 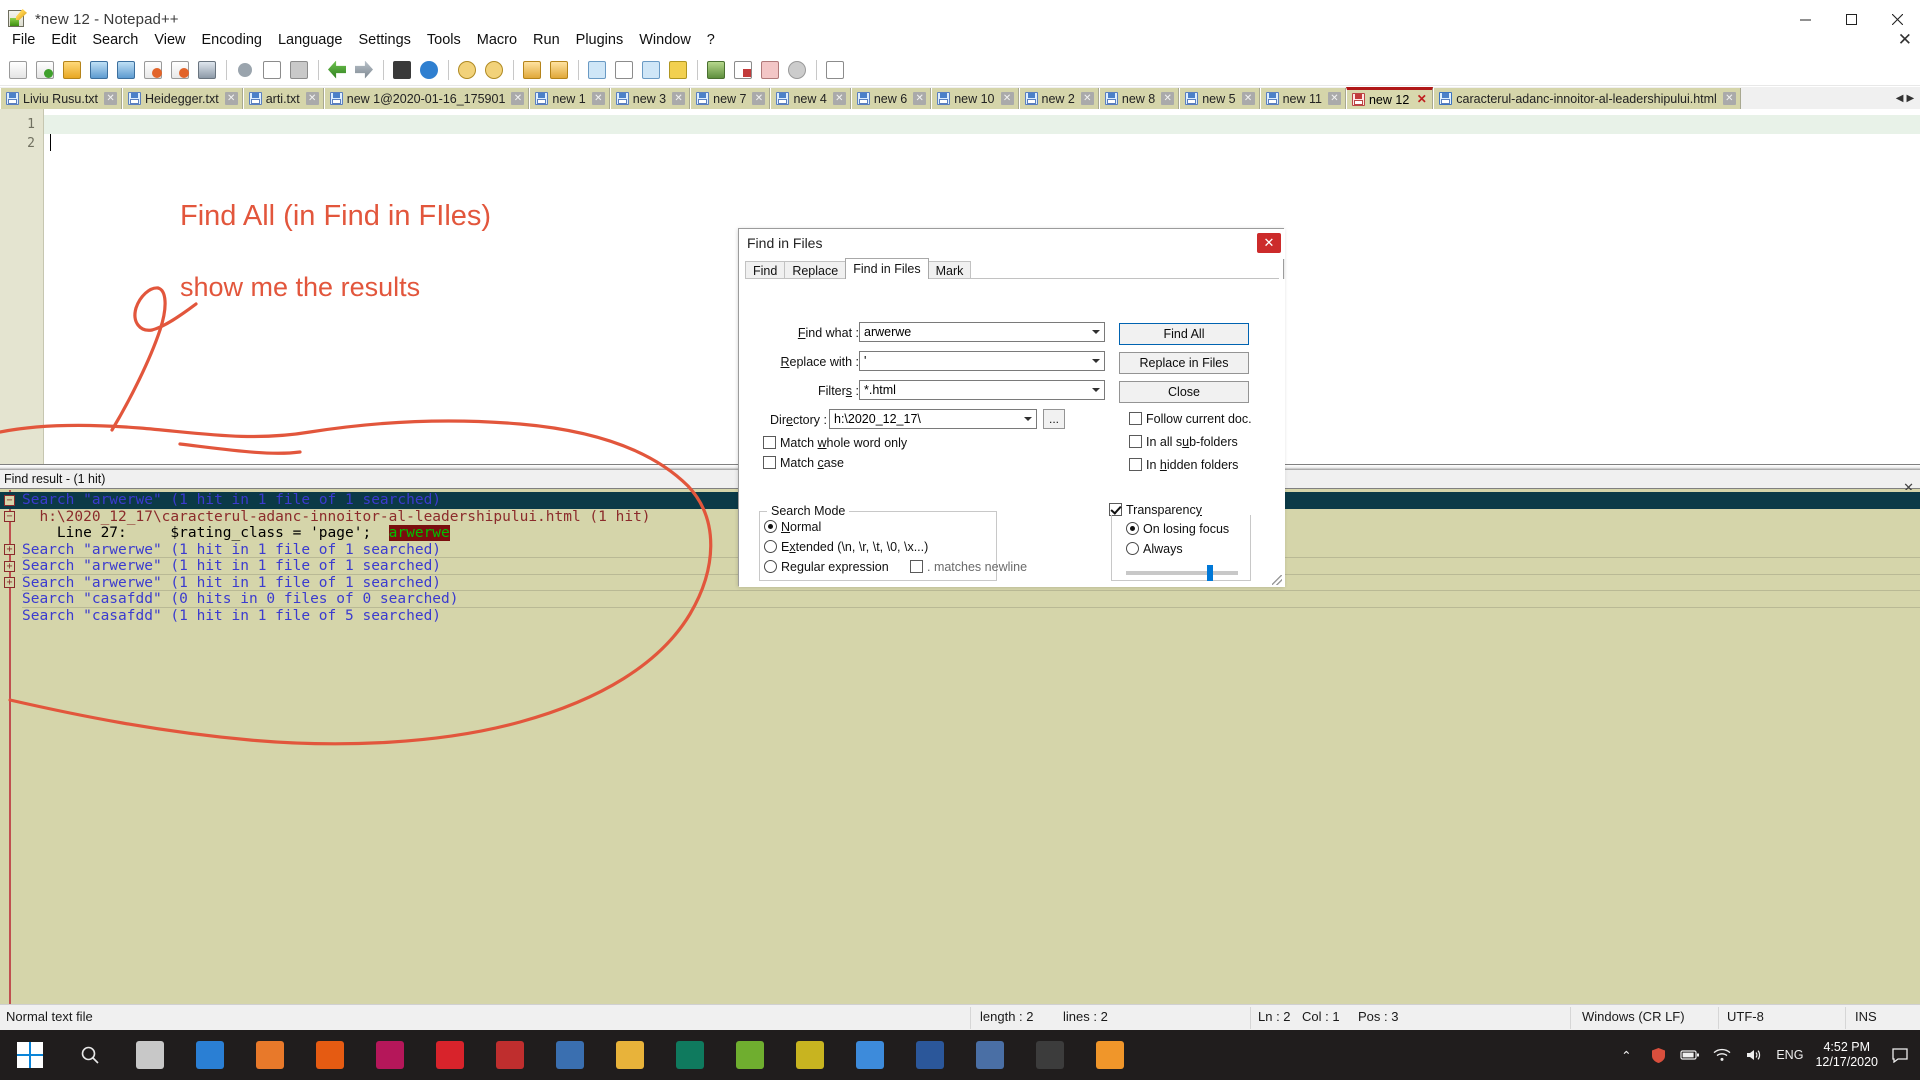 I want to click on document-tab-7: new 4 ✕, so click(x=810, y=98).